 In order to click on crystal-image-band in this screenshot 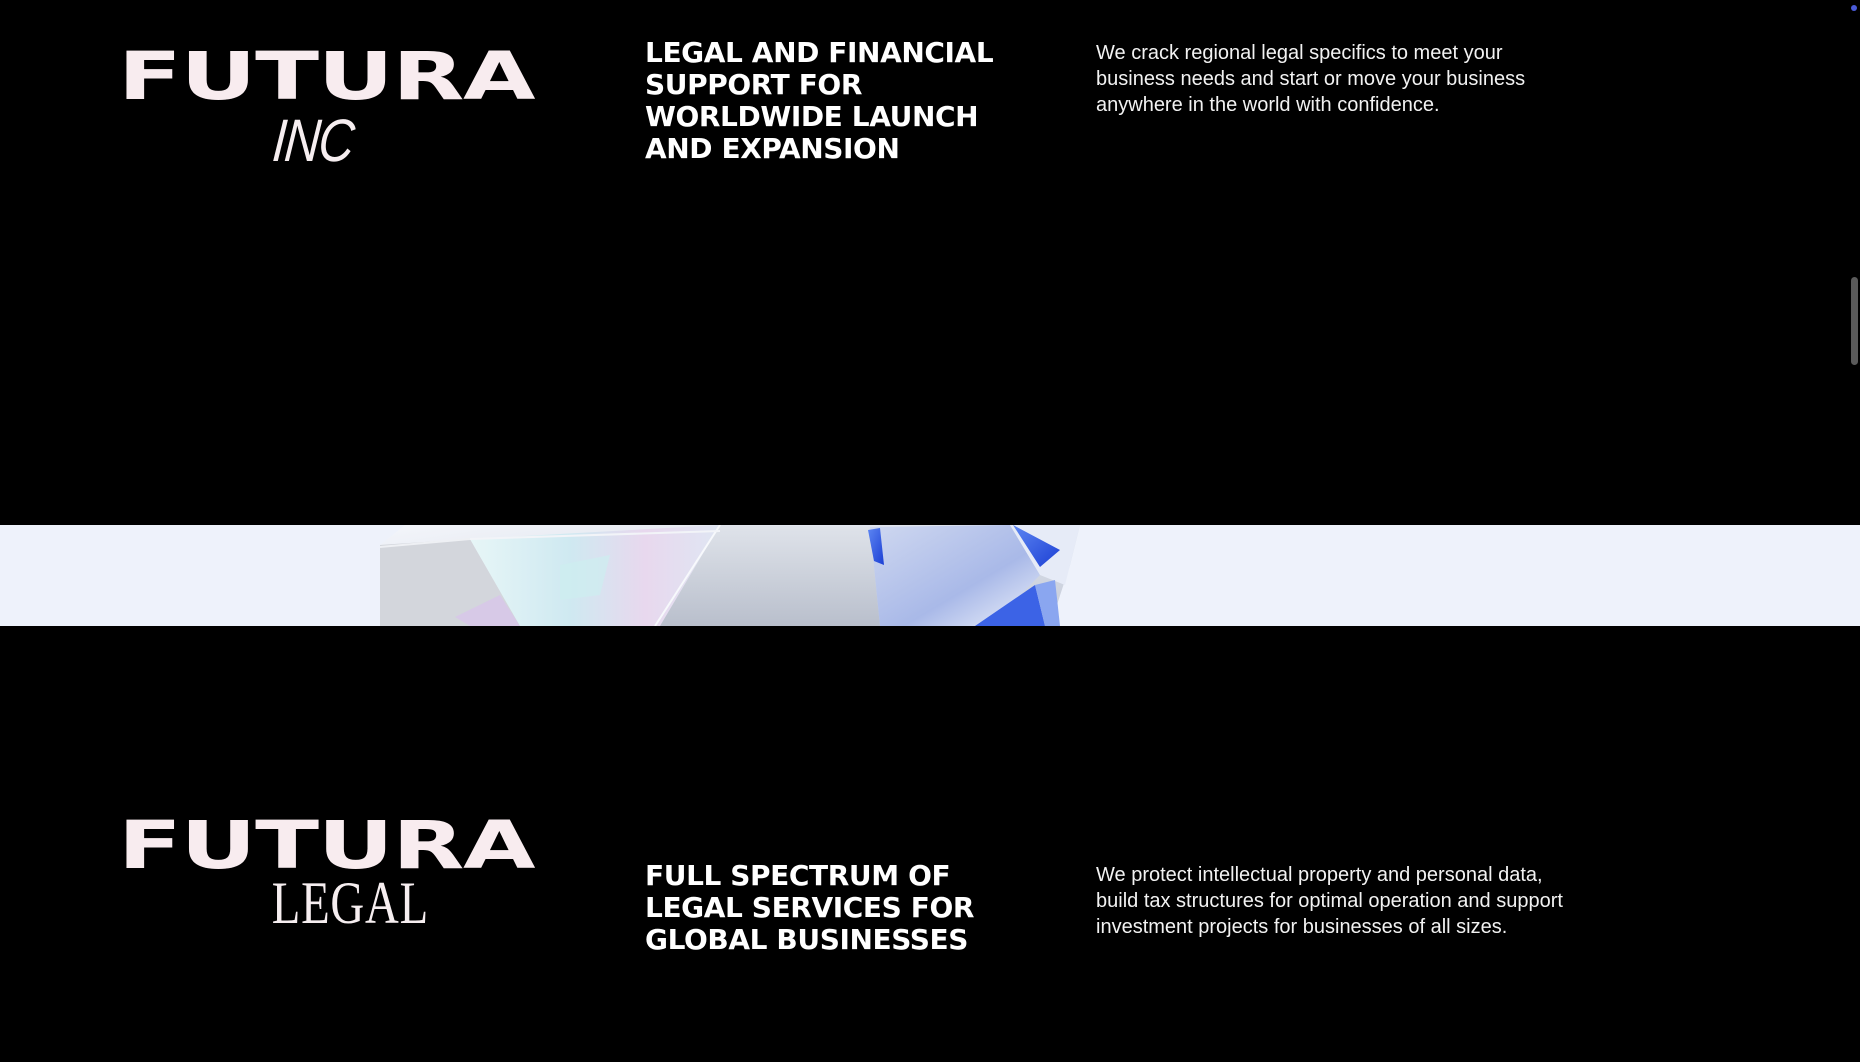, I will do `click(930, 575)`.